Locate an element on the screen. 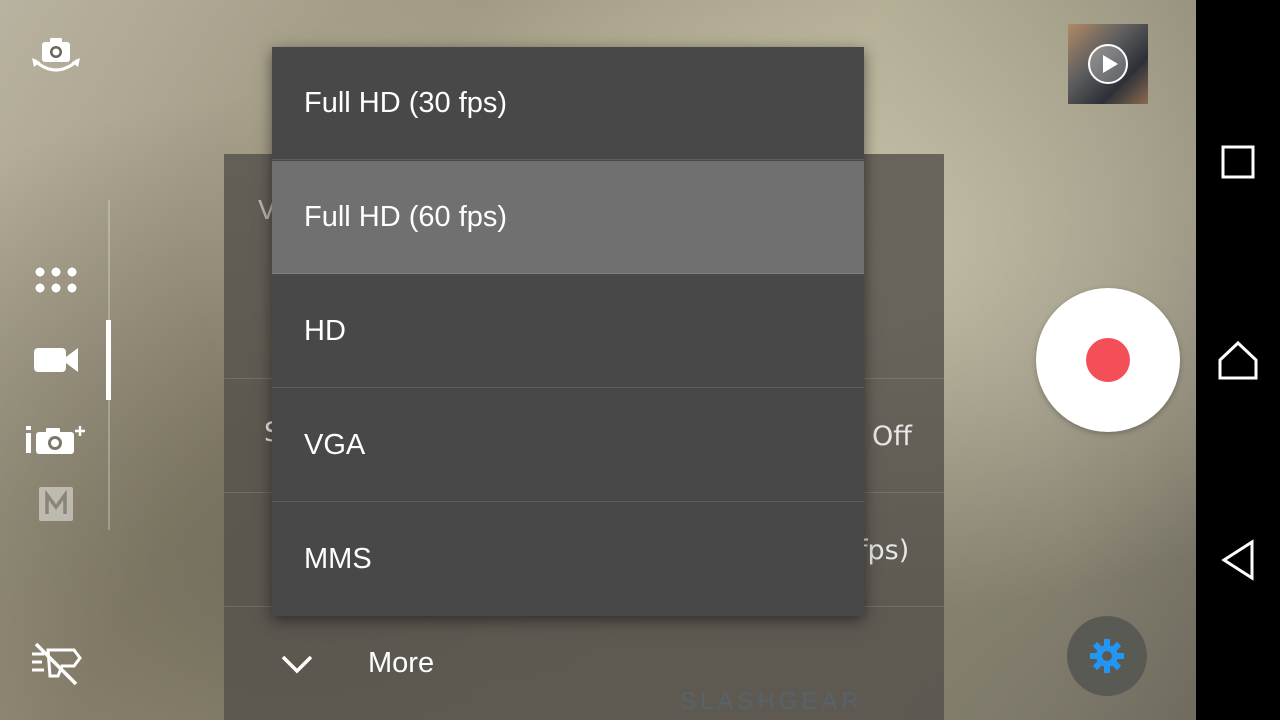 The height and width of the screenshot is (720, 1280). apps-grid-icon is located at coordinates (56, 280).